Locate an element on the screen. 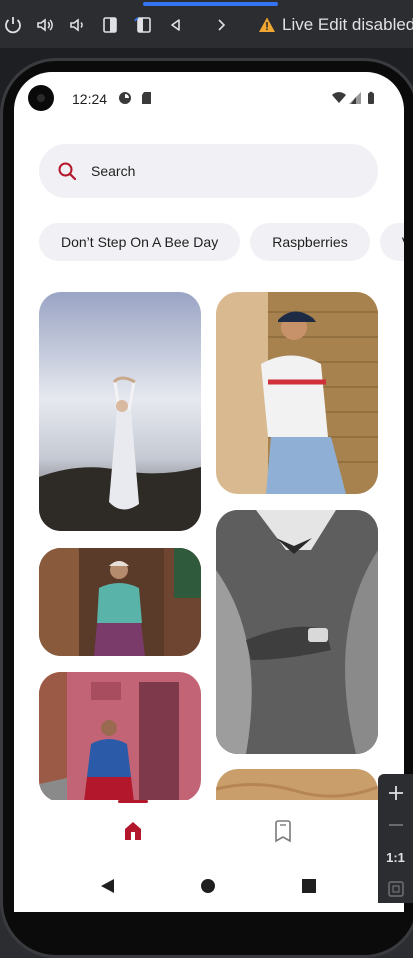 This screenshot has height=958, width=413. app-notification-icon is located at coordinates (125, 98).